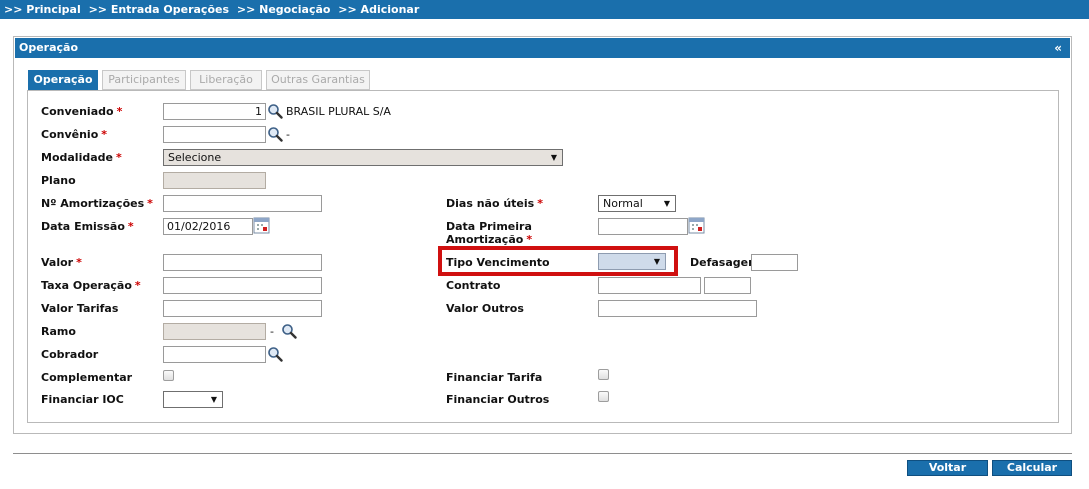 The image size is (1089, 489). What do you see at coordinates (70, 354) in the screenshot?
I see `cobrador-label: Cobrador` at bounding box center [70, 354].